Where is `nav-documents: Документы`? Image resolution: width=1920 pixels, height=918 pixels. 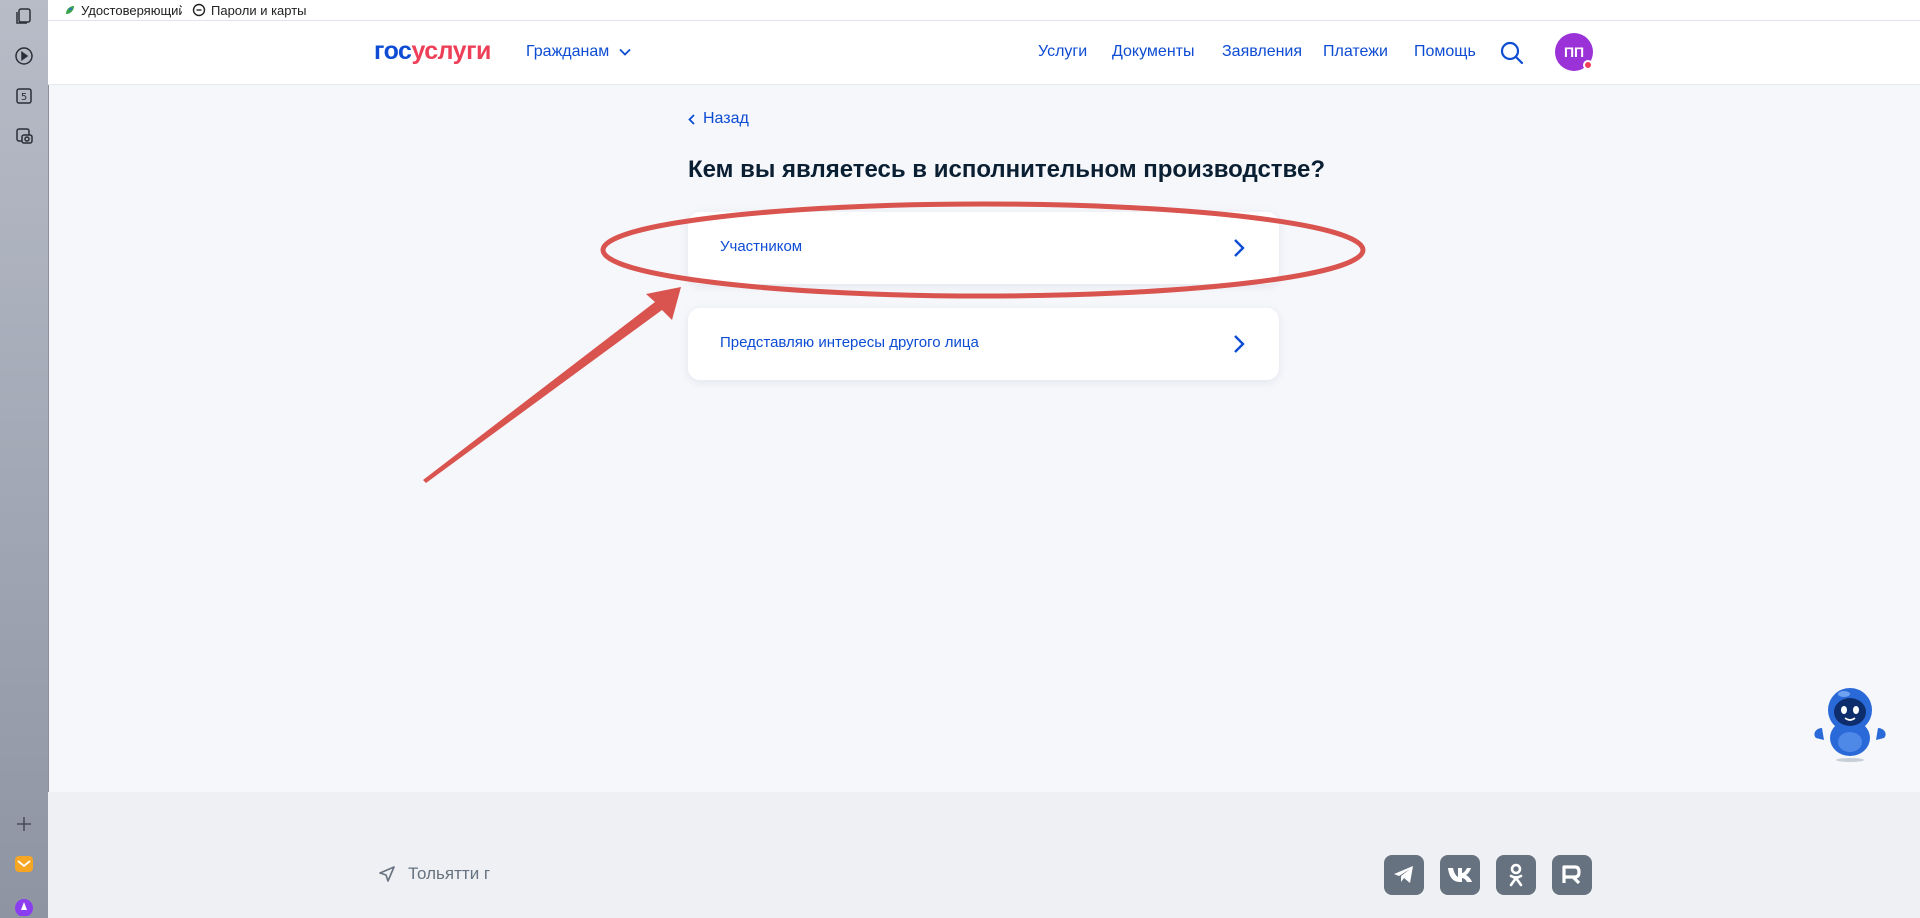 nav-documents: Документы is located at coordinates (1153, 52).